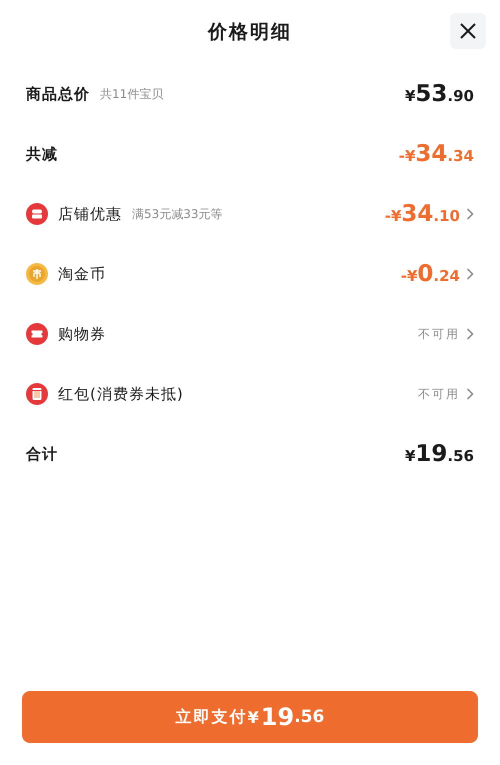 This screenshot has width=500, height=765. I want to click on close-button, so click(468, 31).